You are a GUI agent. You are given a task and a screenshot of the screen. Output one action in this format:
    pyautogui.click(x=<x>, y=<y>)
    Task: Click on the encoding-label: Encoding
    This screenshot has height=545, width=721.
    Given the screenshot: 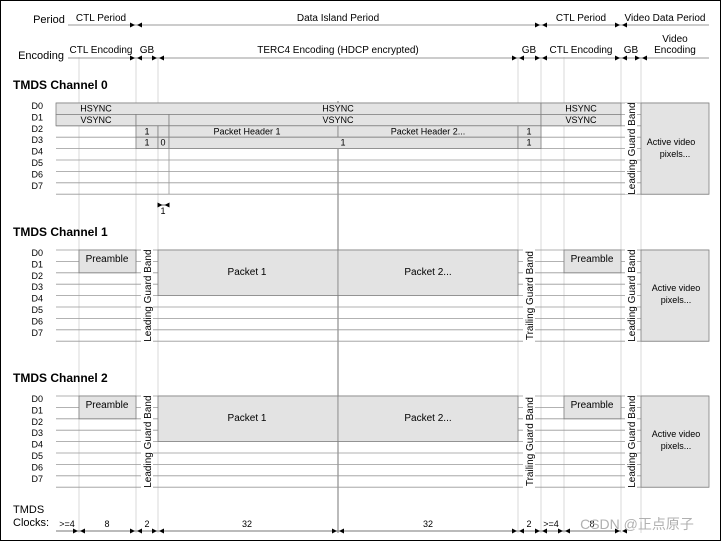 What is the action you would take?
    pyautogui.click(x=41, y=56)
    